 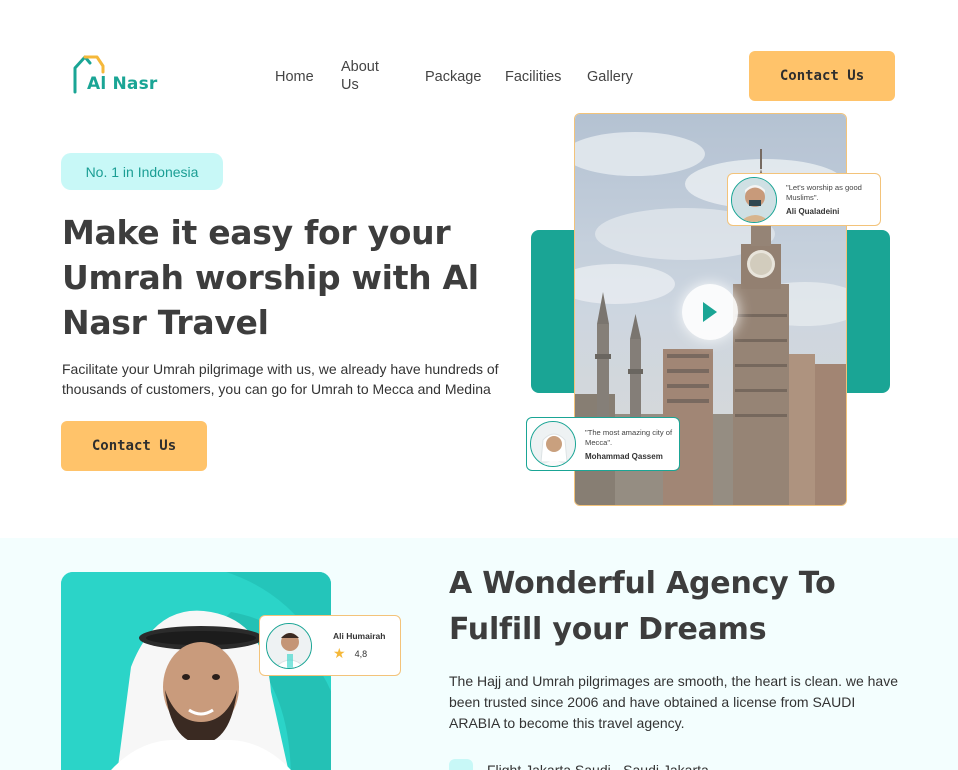 I want to click on nav-gallery: Gallery, so click(x=610, y=77).